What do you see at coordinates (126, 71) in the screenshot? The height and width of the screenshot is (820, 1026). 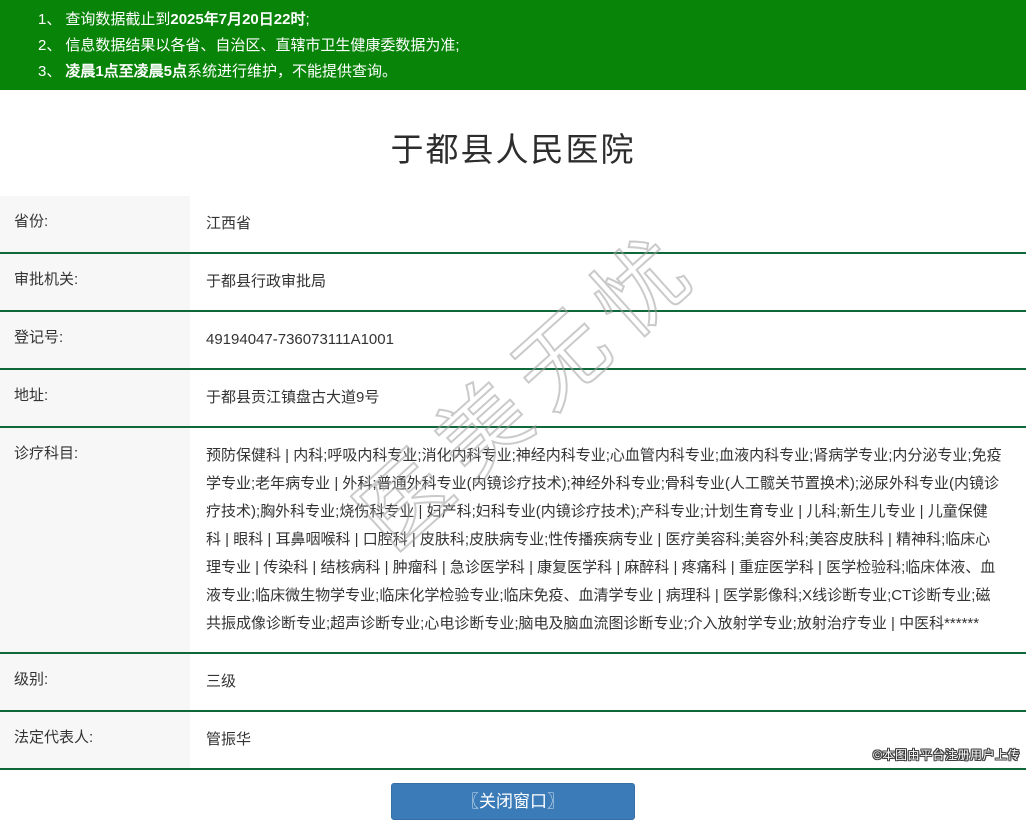 I see `notice-line-3-bold: 凌晨1点至凌晨5点` at bounding box center [126, 71].